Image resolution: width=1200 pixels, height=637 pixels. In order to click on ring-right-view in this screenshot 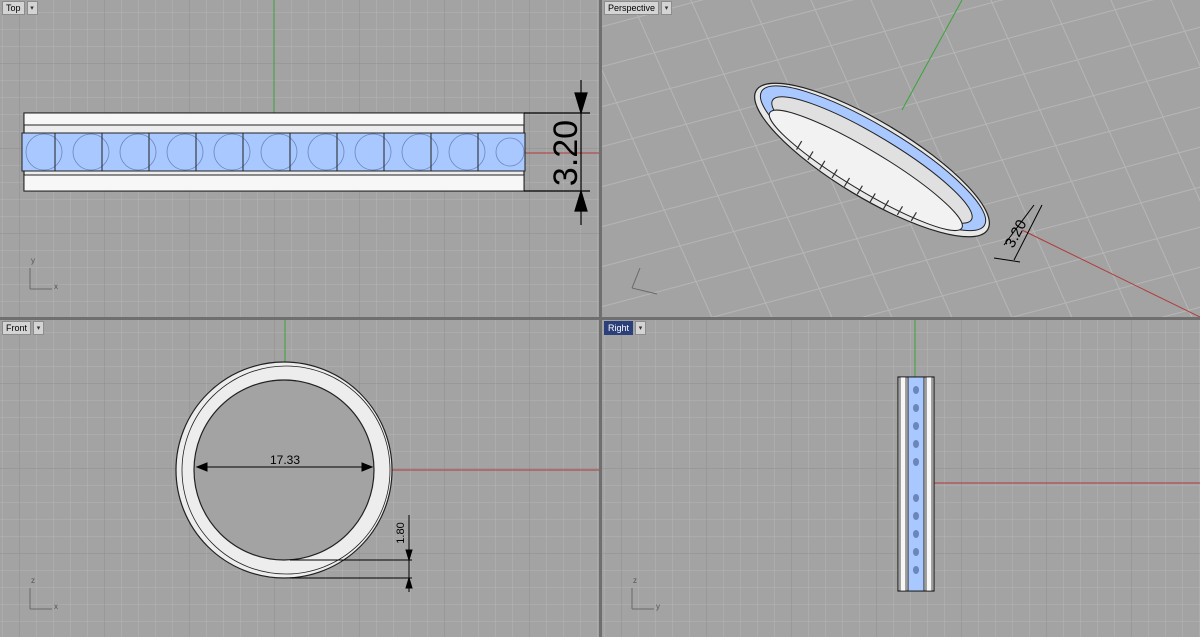, I will do `click(916, 484)`.